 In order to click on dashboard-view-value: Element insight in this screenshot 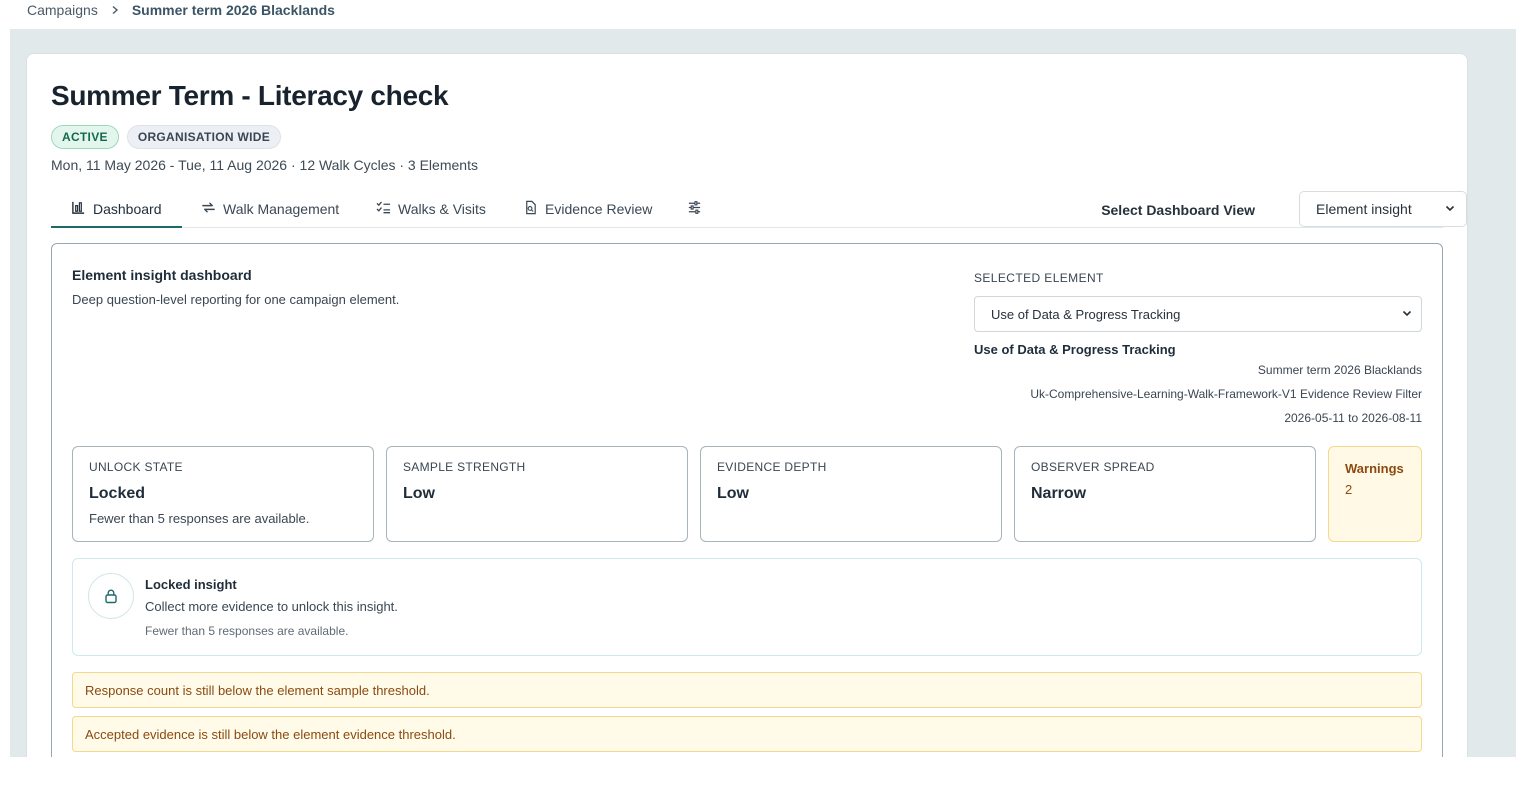, I will do `click(1364, 209)`.